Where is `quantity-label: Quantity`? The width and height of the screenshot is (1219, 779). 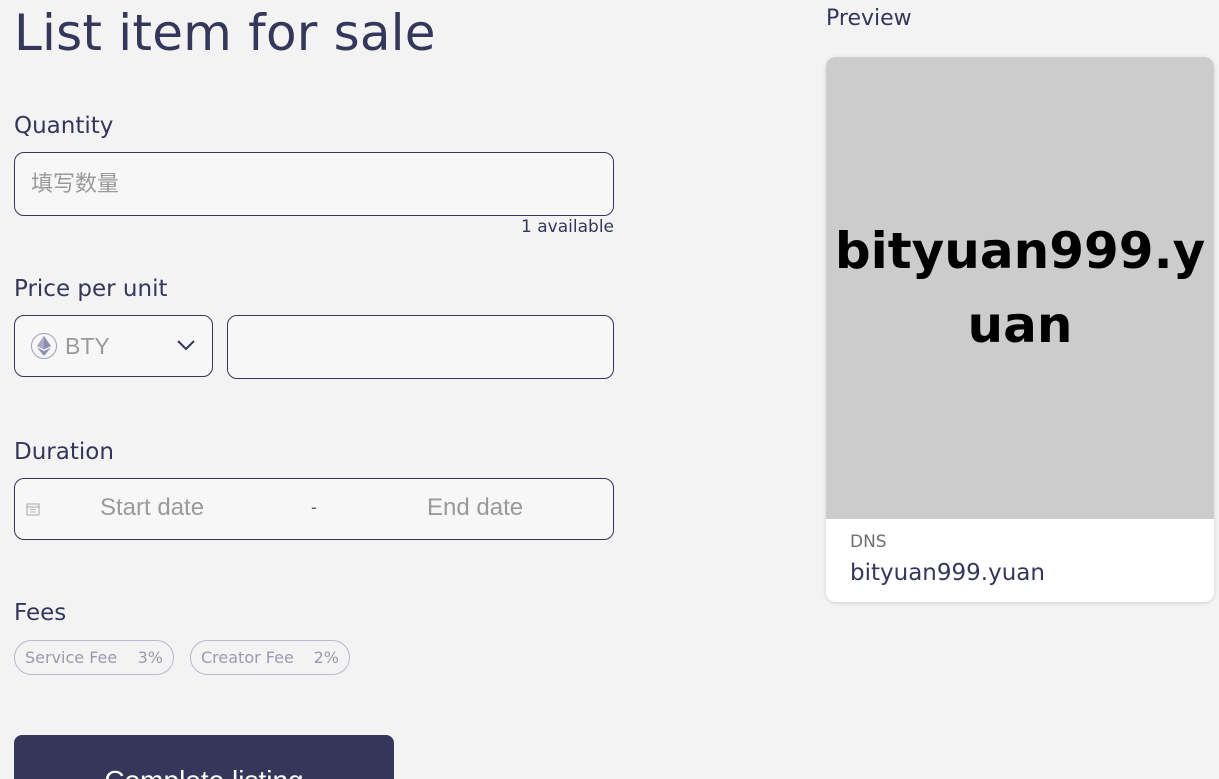 quantity-label: Quantity is located at coordinates (64, 126).